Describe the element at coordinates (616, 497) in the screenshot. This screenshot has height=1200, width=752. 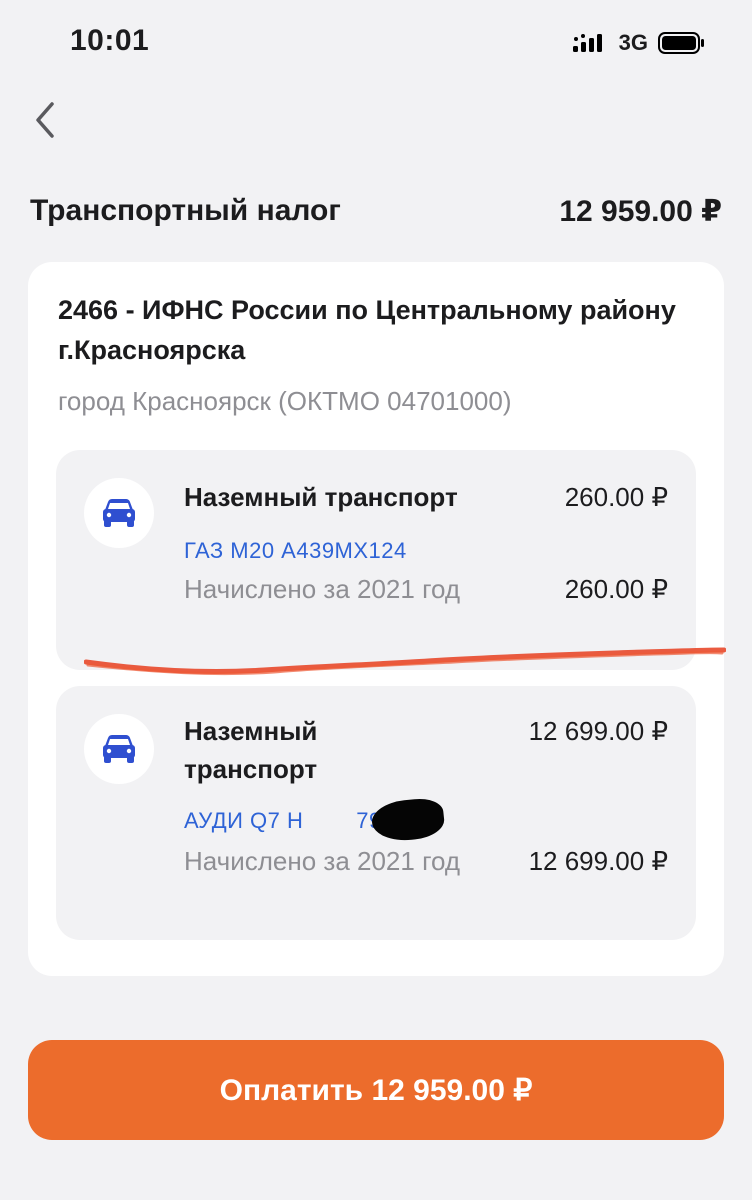
I see `item-amount: 260.00 ₽` at that location.